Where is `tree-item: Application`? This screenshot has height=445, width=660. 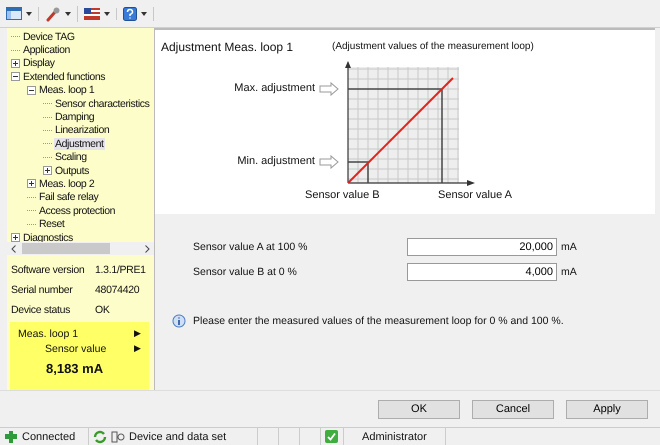 tree-item: Application is located at coordinates (46, 50).